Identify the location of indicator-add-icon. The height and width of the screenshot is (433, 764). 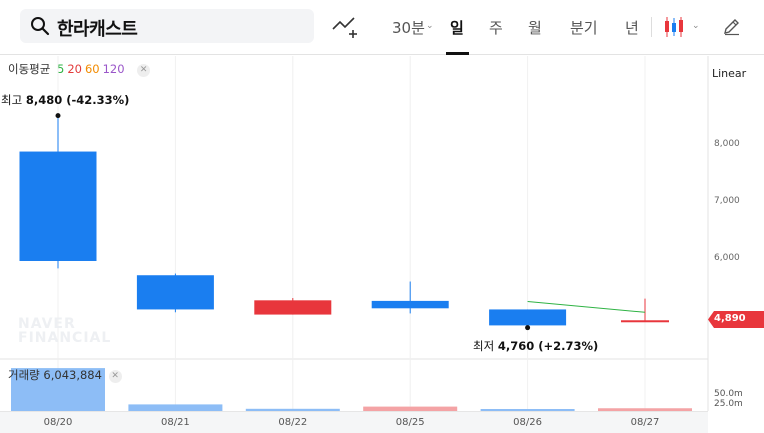
(345, 27).